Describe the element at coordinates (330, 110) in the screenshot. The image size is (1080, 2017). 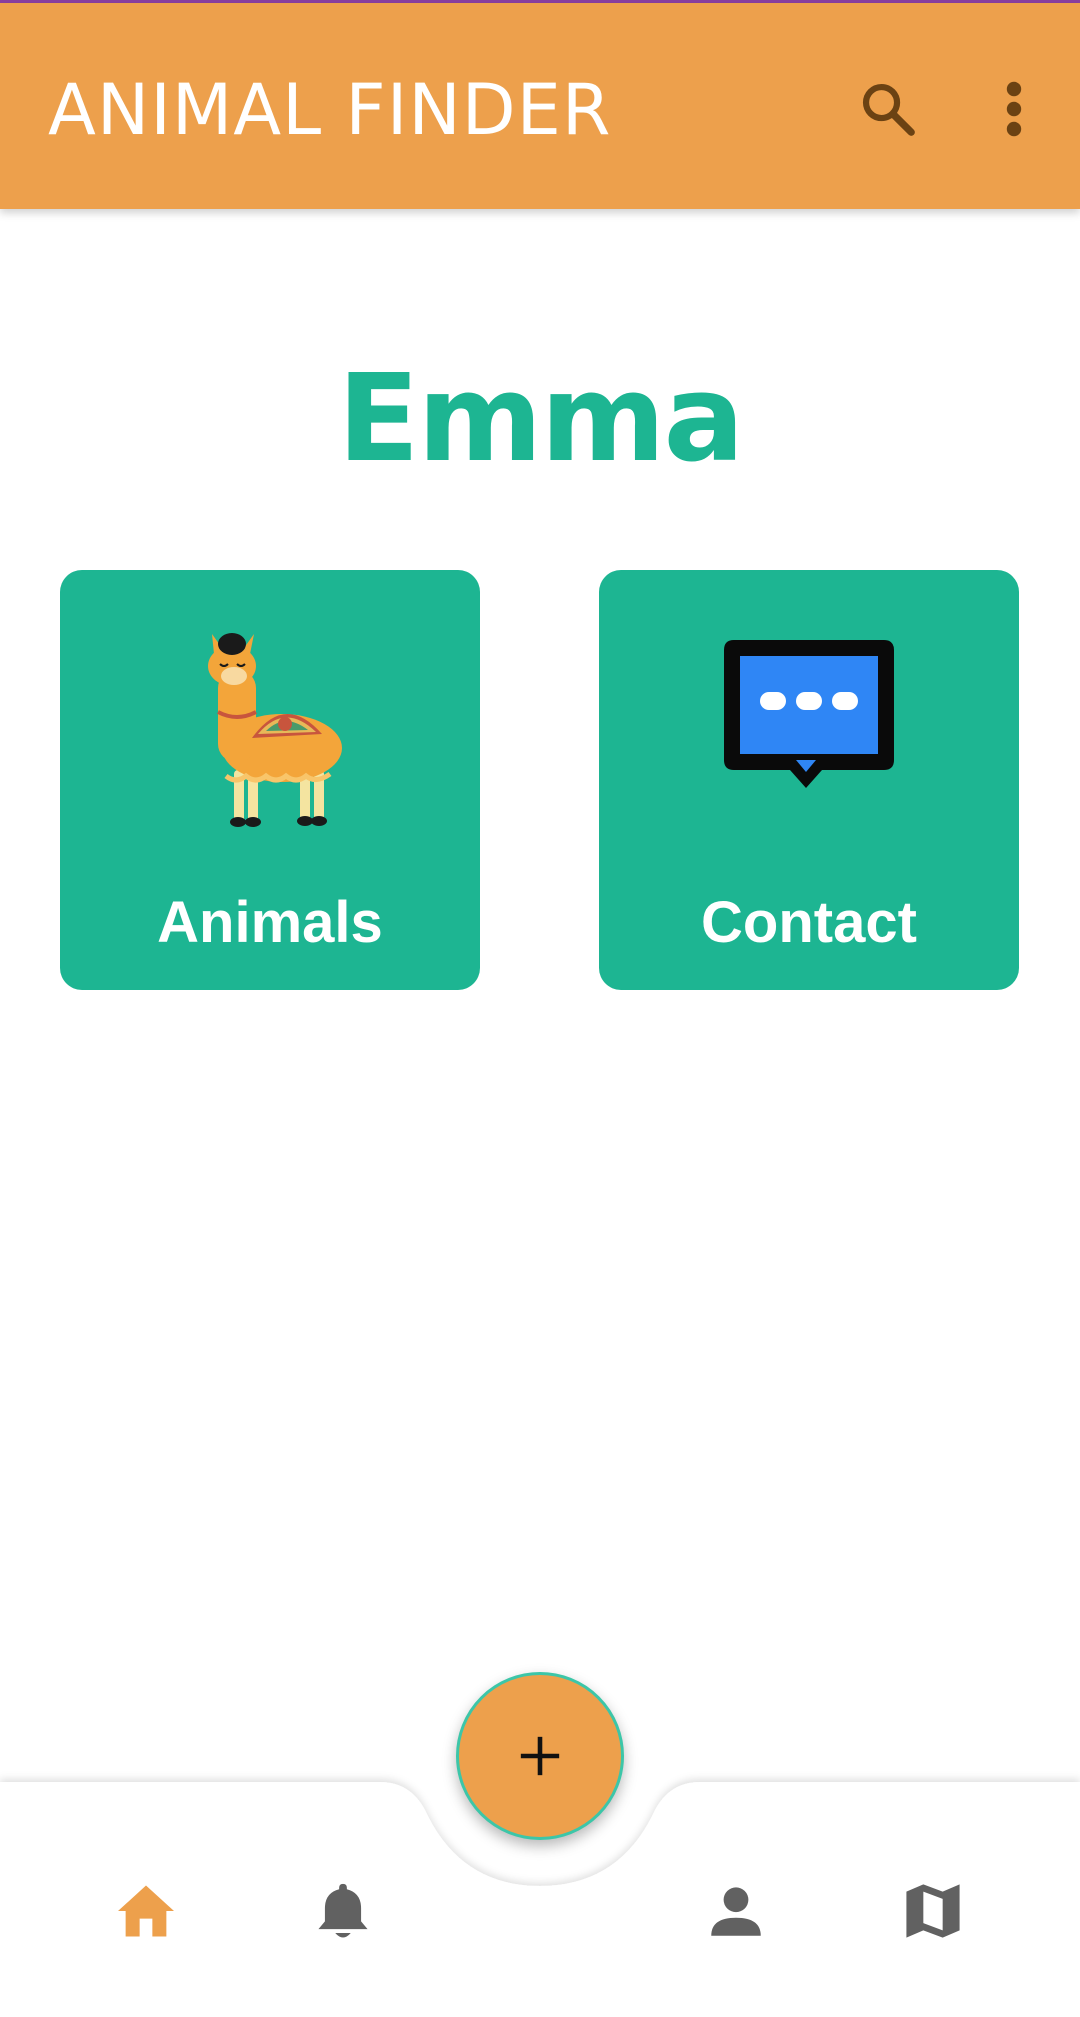
I see `app-title: ANIMAL FINDER` at that location.